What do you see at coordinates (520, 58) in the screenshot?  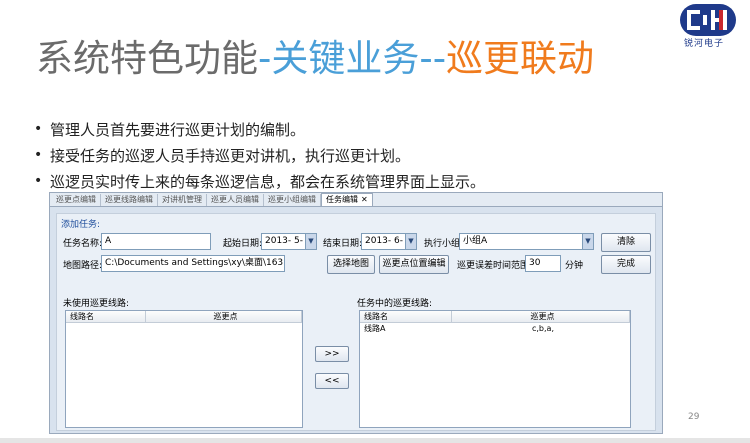 I see `title-part-3: 巡更联动` at bounding box center [520, 58].